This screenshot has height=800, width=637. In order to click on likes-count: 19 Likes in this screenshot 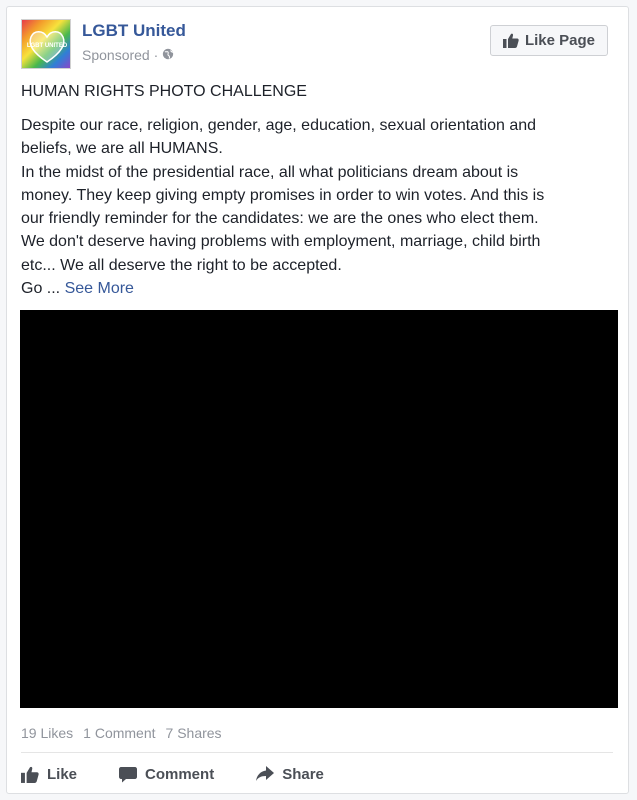, I will do `click(47, 733)`.